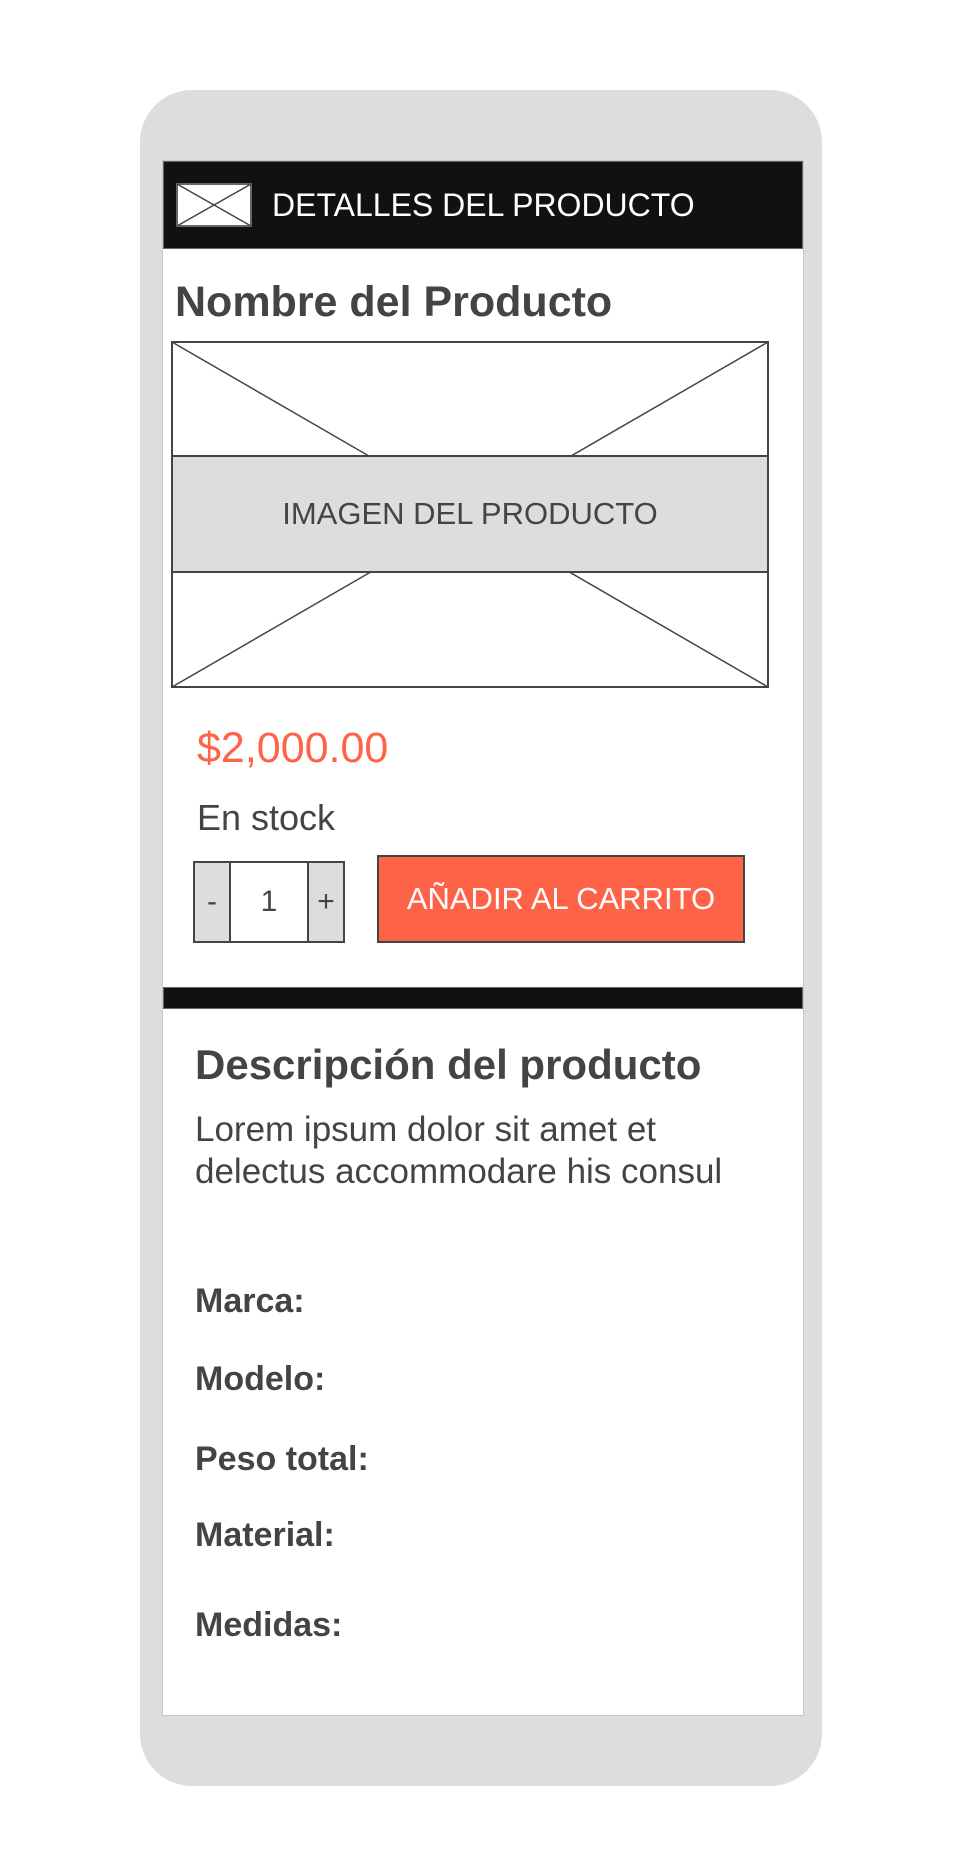 The width and height of the screenshot is (960, 1870). I want to click on product-image-label: IMAGEN DEL PRODUCTO, so click(470, 513).